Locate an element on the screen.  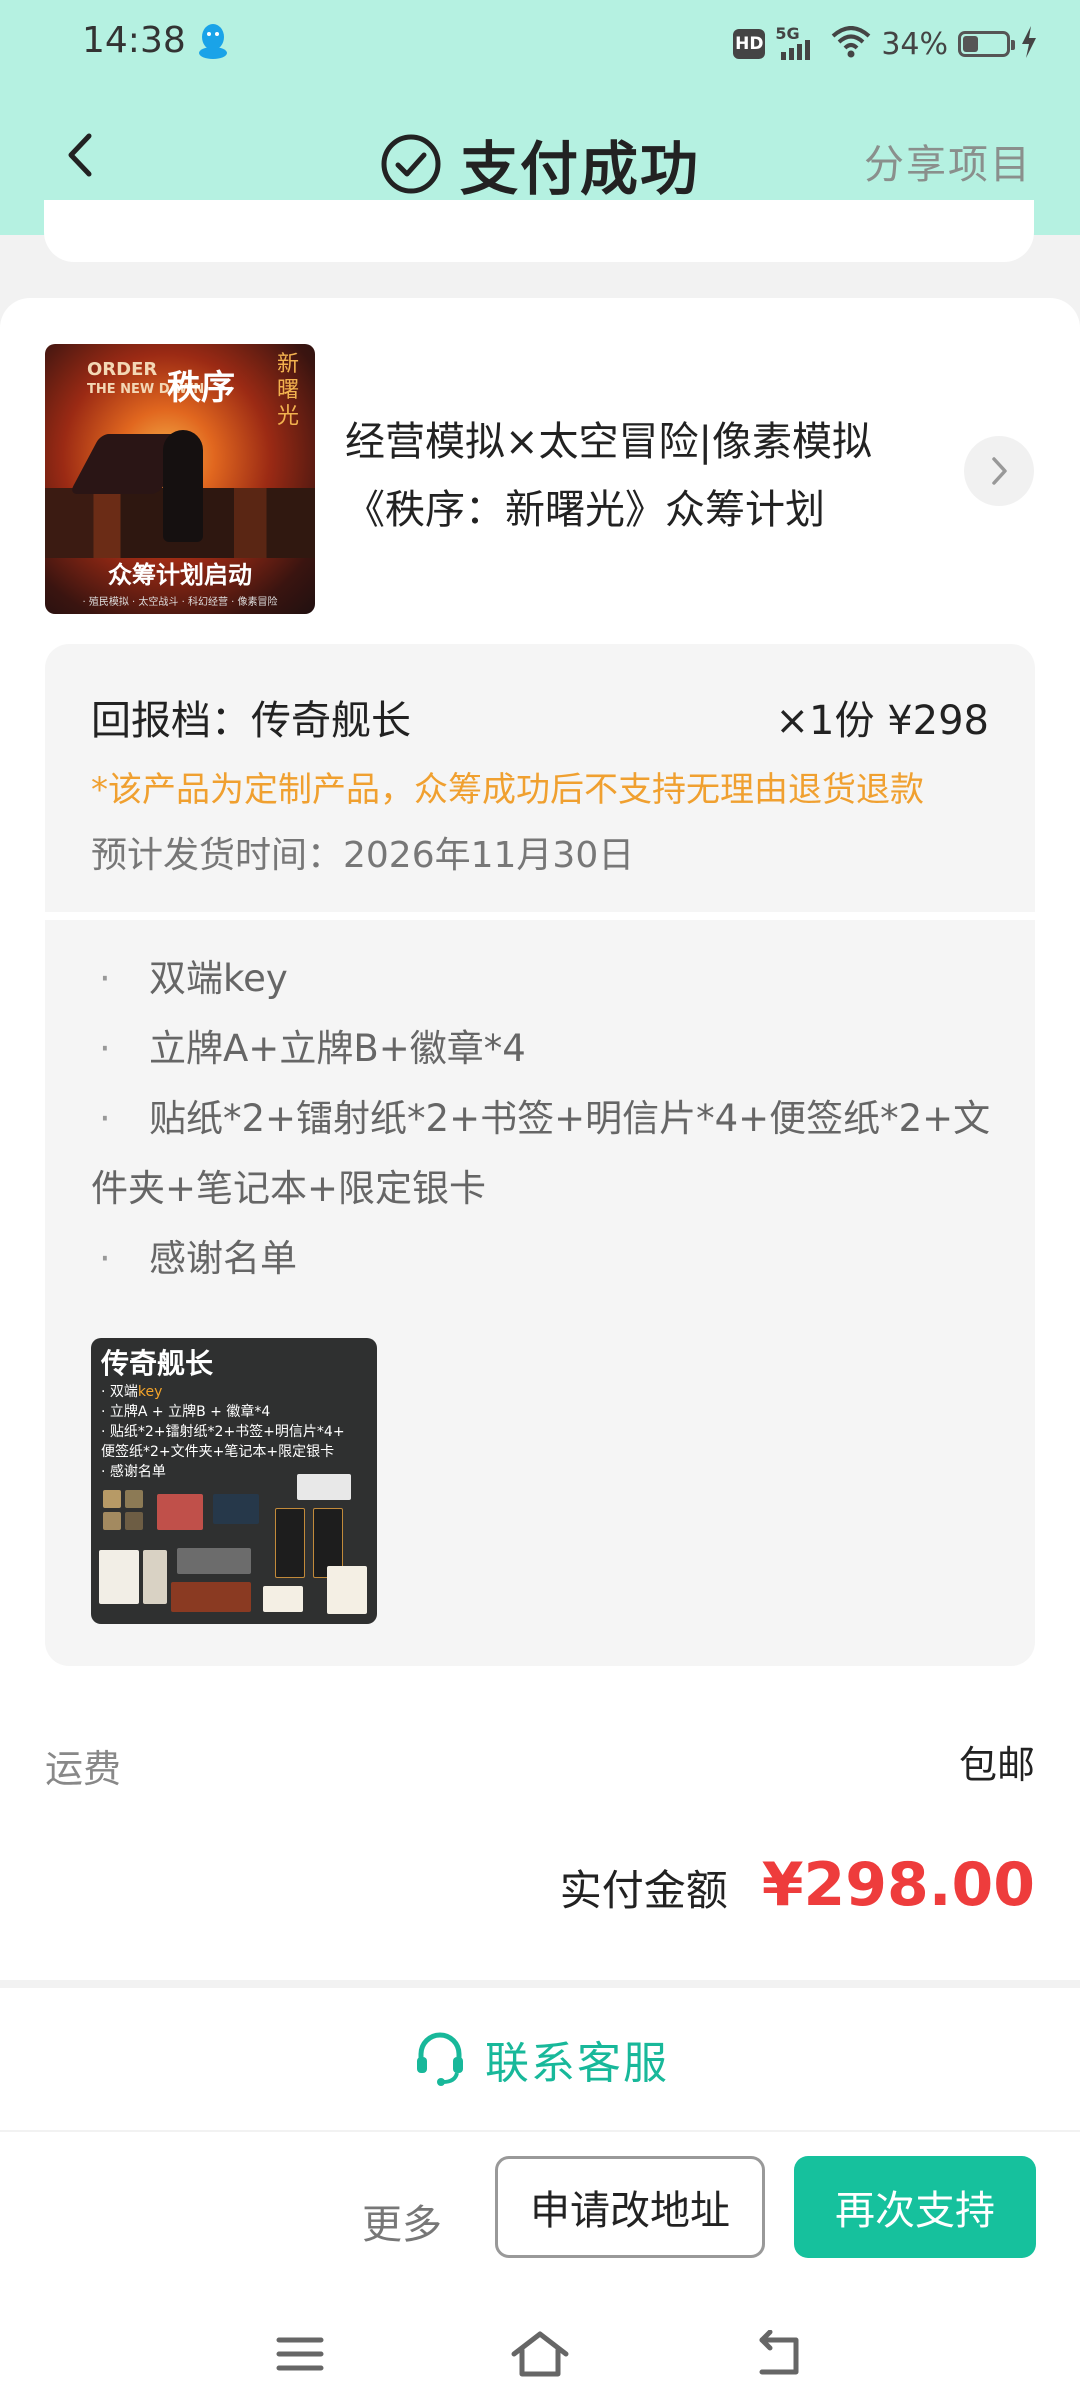
charging-icon is located at coordinates (1029, 44).